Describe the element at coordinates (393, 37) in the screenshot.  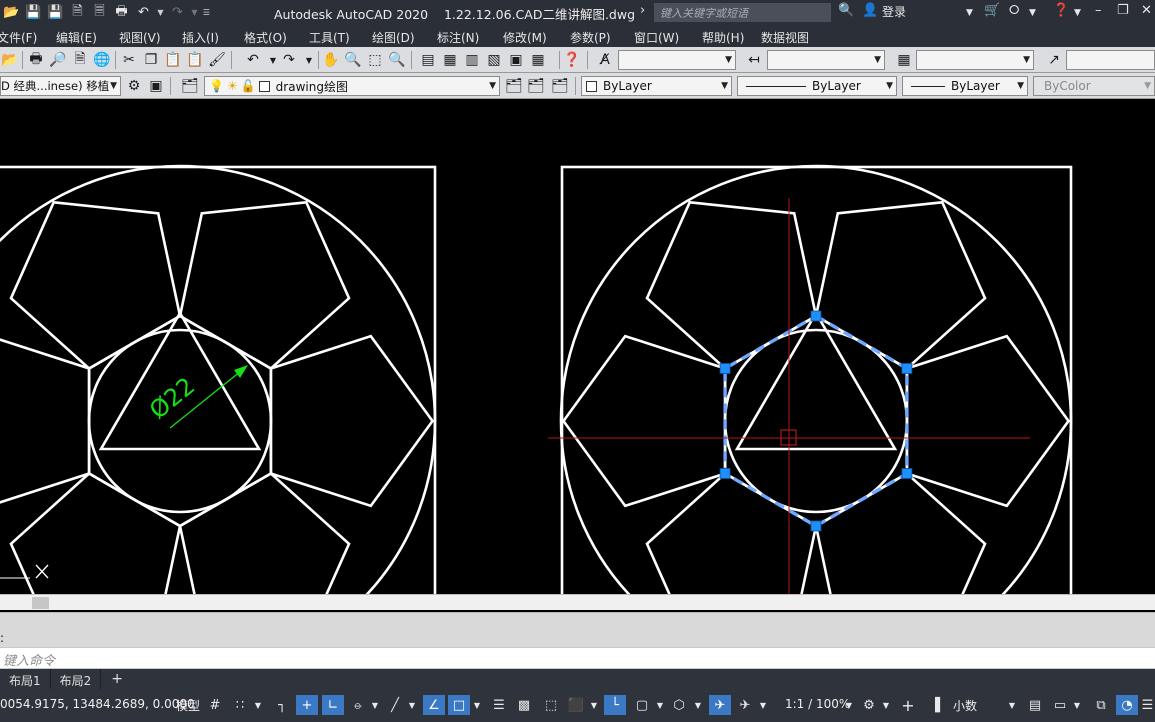
I see `menu-draw: 绘图(D)` at that location.